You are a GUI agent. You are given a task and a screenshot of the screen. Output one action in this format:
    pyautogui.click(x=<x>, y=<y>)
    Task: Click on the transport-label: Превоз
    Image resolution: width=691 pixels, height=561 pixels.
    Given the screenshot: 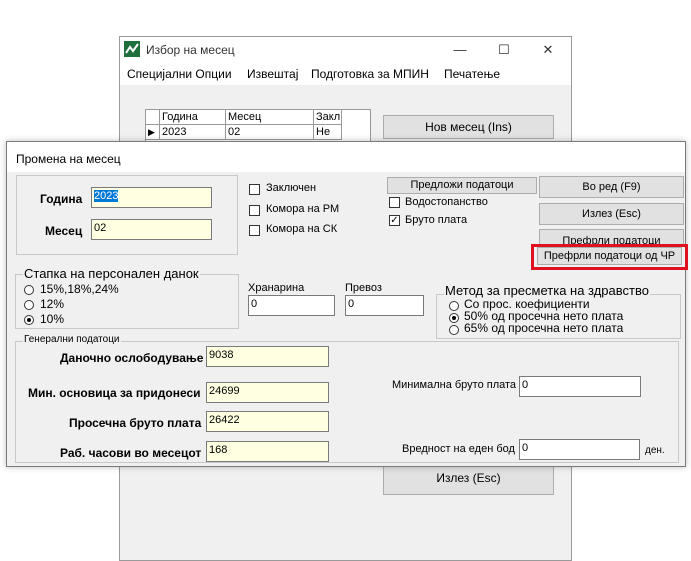 What is the action you would take?
    pyautogui.click(x=363, y=288)
    